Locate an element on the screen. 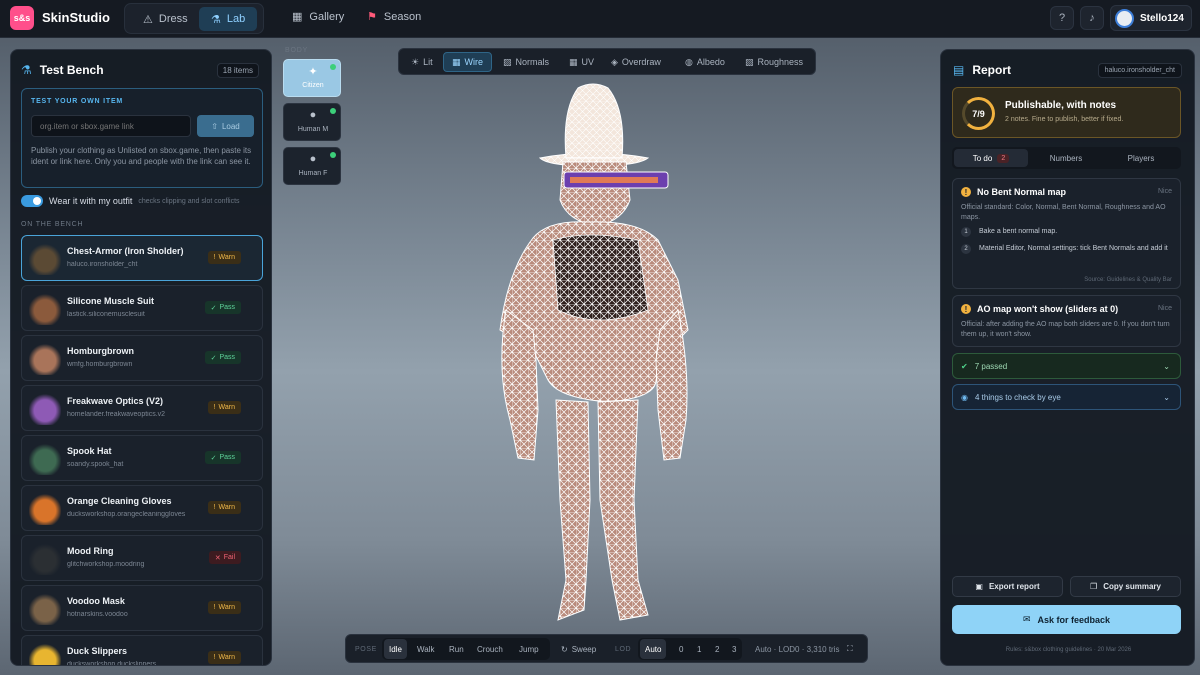 The height and width of the screenshot is (675, 1200). user-menu: Stello124 is located at coordinates (1151, 18).